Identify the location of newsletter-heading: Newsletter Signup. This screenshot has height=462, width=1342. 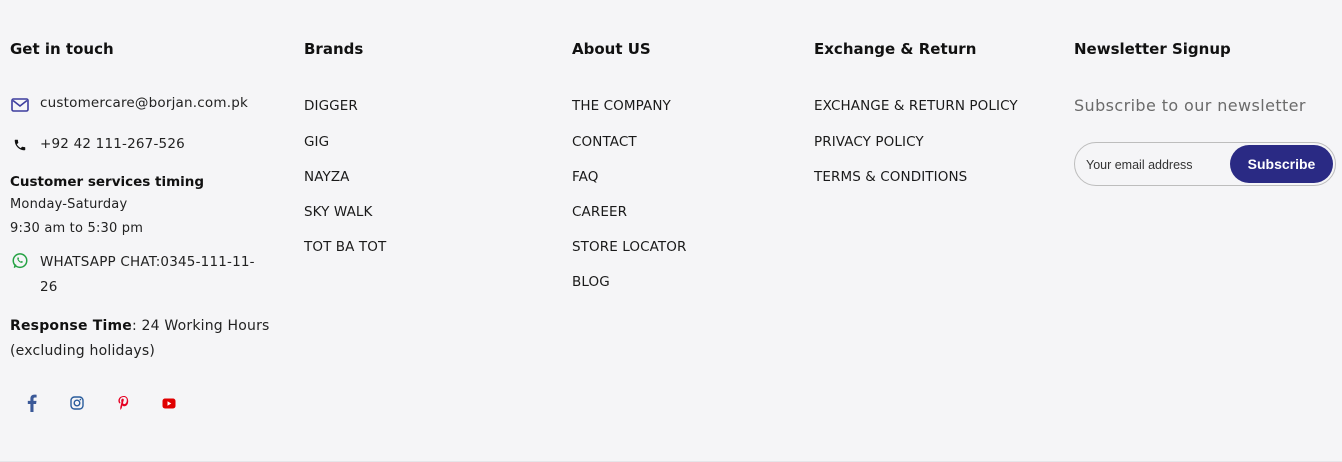
(1152, 49).